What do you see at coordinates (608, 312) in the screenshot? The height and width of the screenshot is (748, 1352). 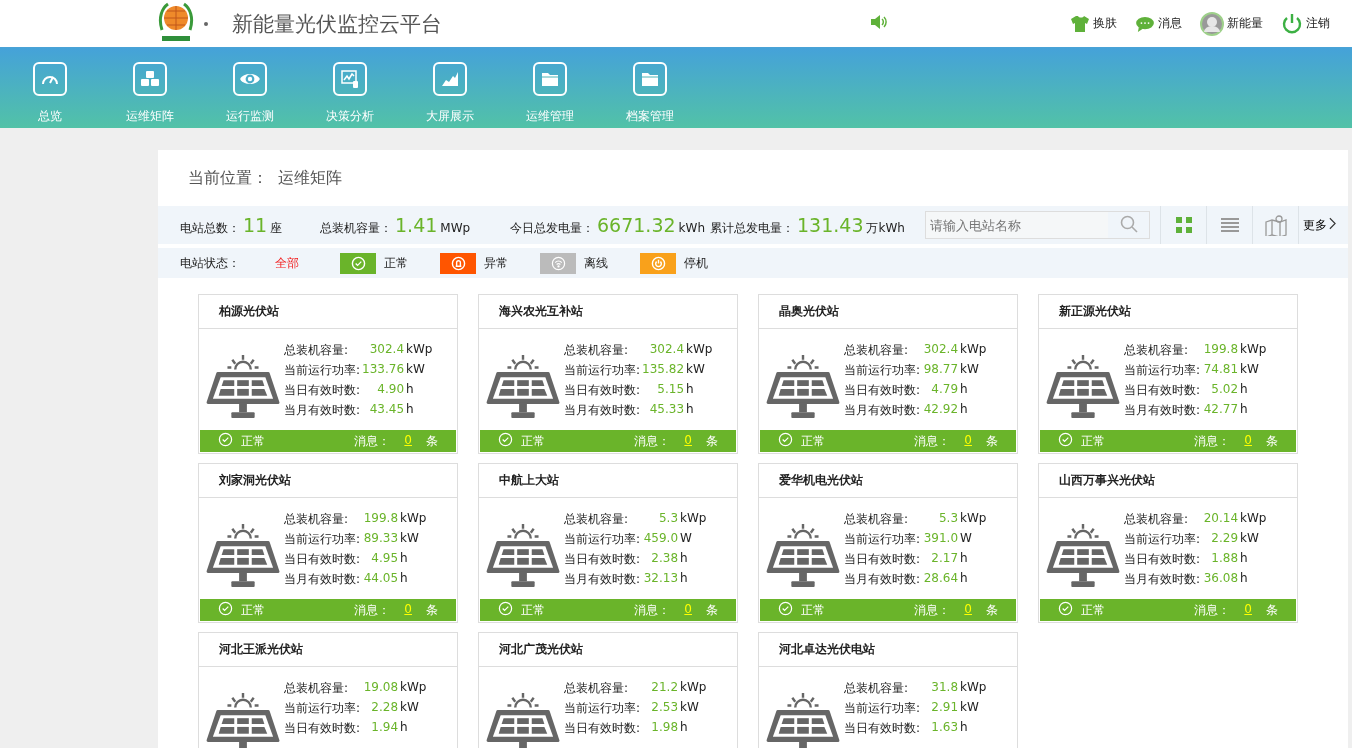 I see `station-name: 海兴农光互补站` at bounding box center [608, 312].